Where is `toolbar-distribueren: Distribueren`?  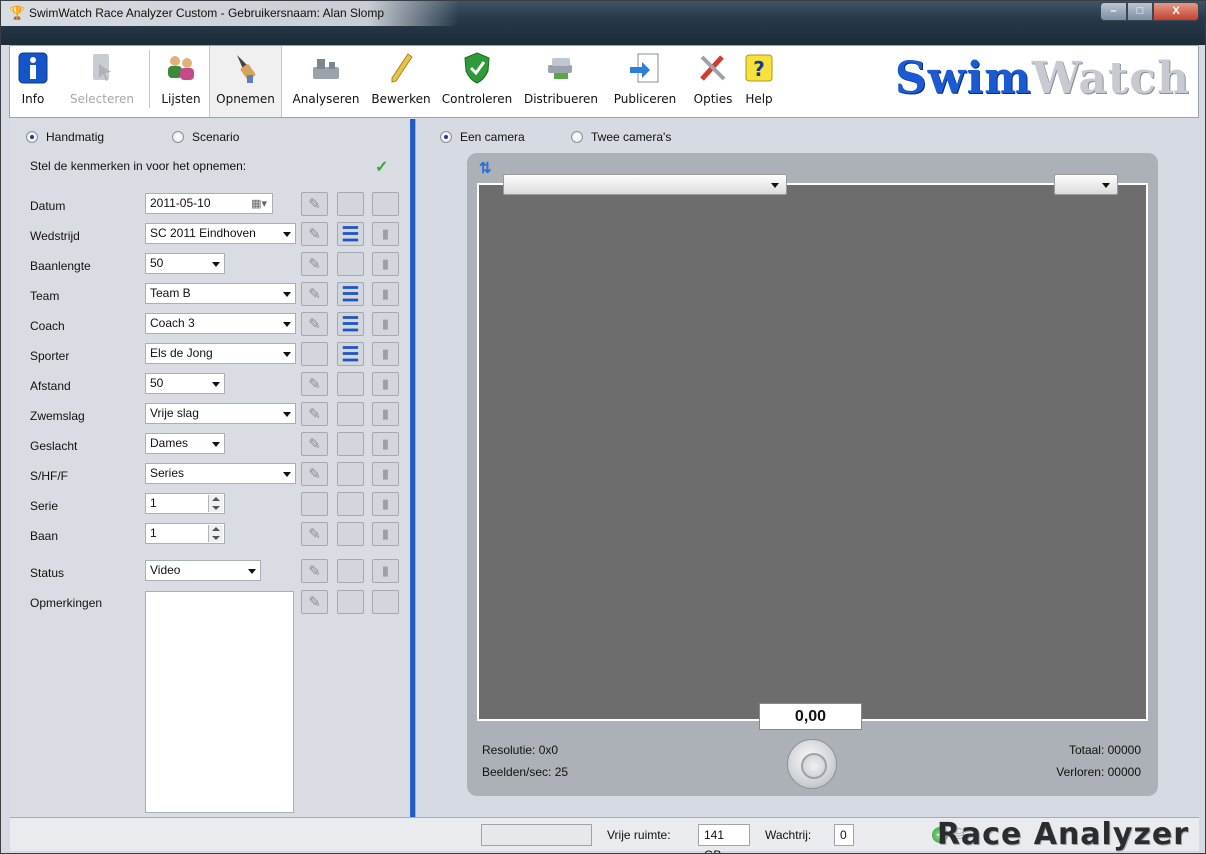 toolbar-distribueren: Distribueren is located at coordinates (561, 81).